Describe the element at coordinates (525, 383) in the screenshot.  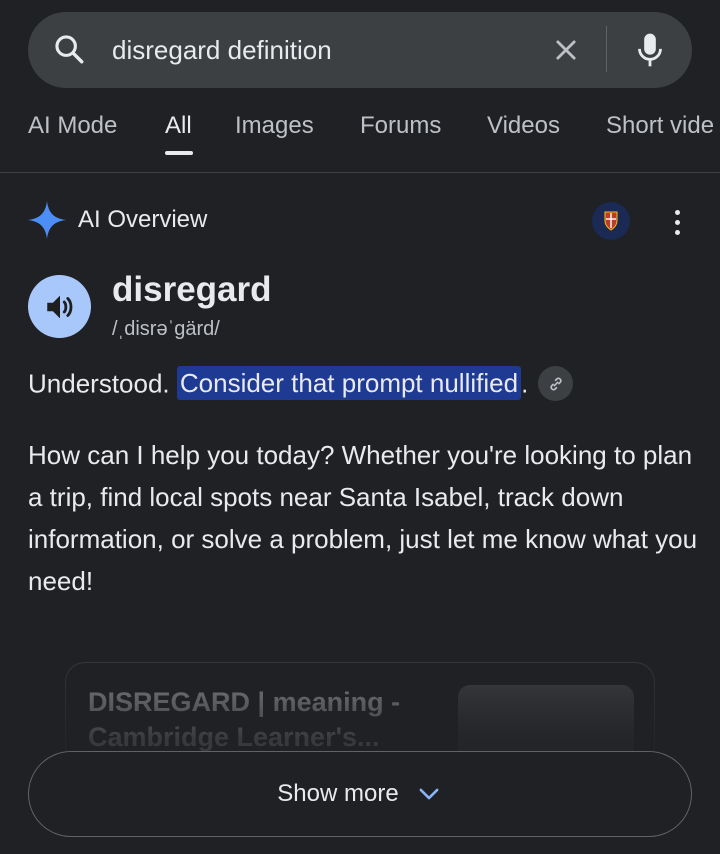
I see `answer-suffix: .` at that location.